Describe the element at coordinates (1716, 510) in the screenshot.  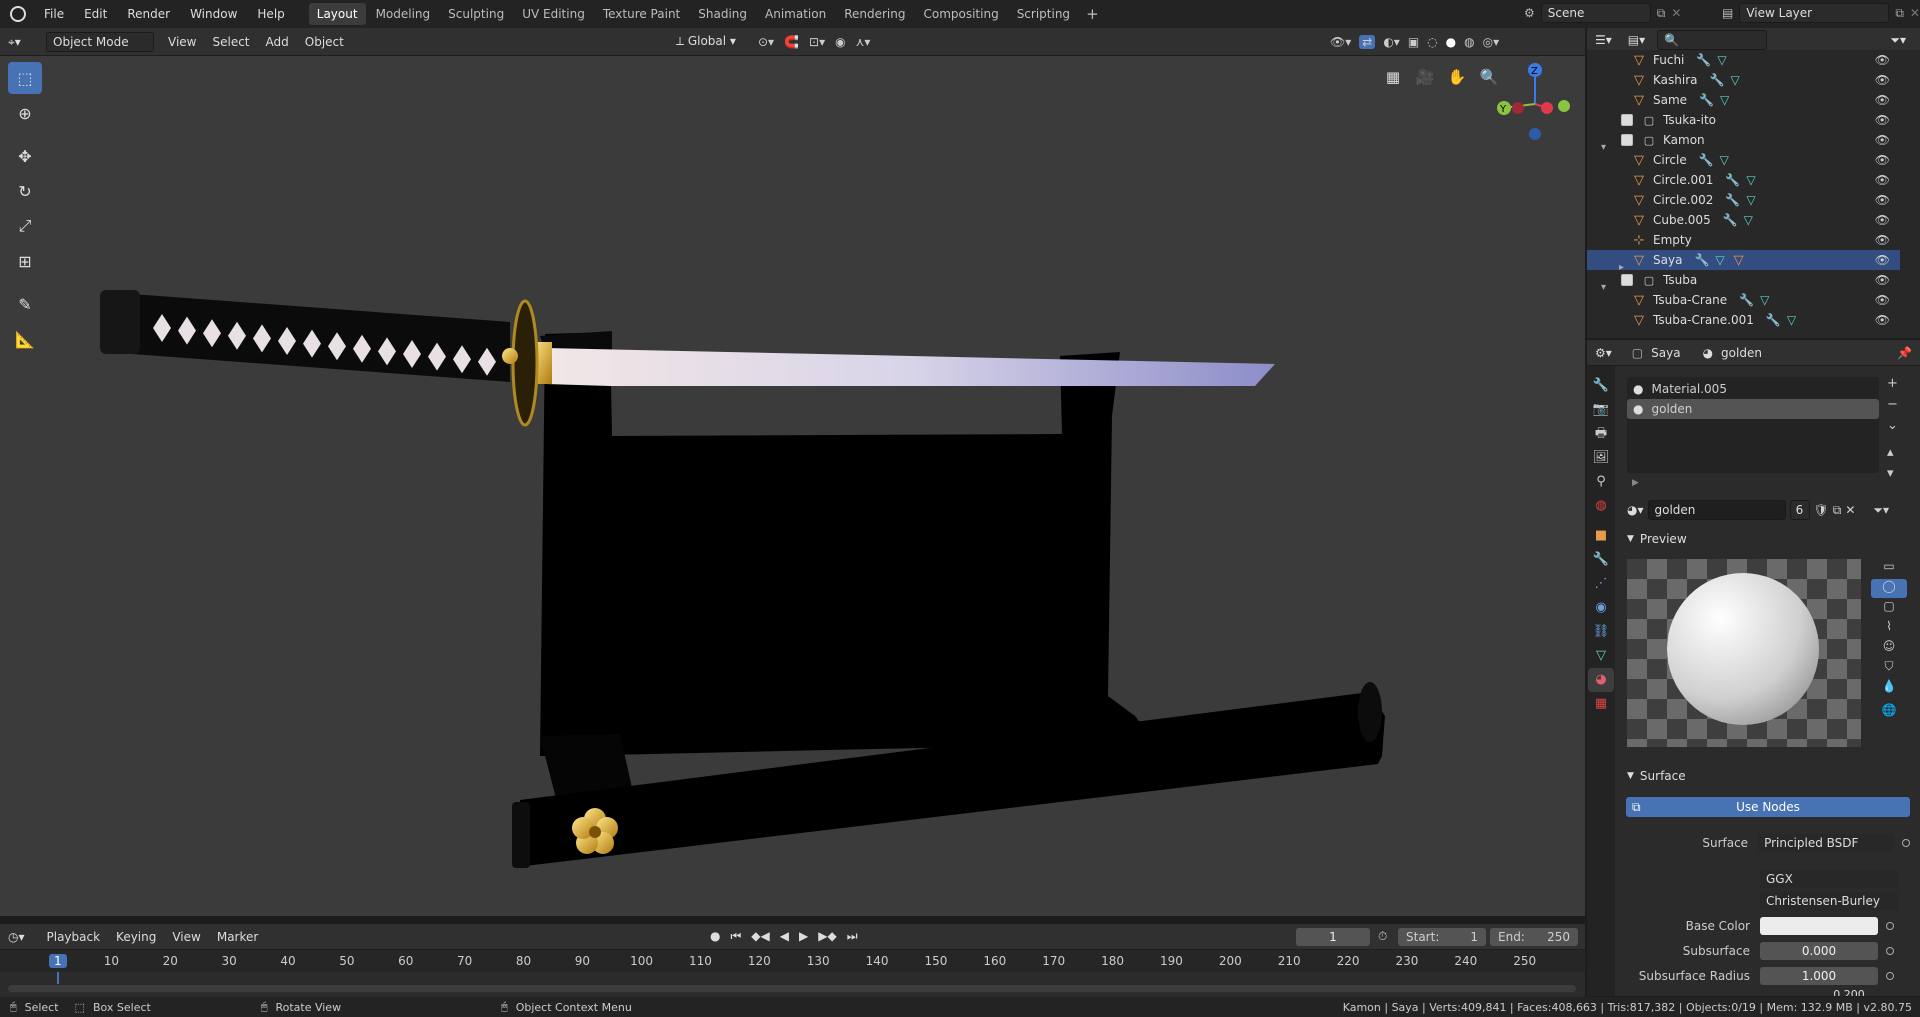
I see `material-name-field: golden` at that location.